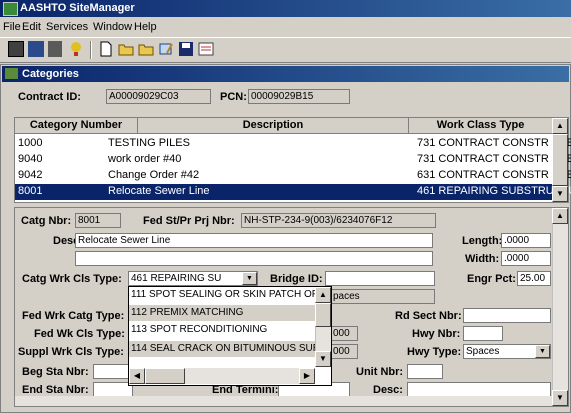 This screenshot has width=571, height=413. What do you see at coordinates (233, 97) in the screenshot?
I see `pcn-label: PCN:` at bounding box center [233, 97].